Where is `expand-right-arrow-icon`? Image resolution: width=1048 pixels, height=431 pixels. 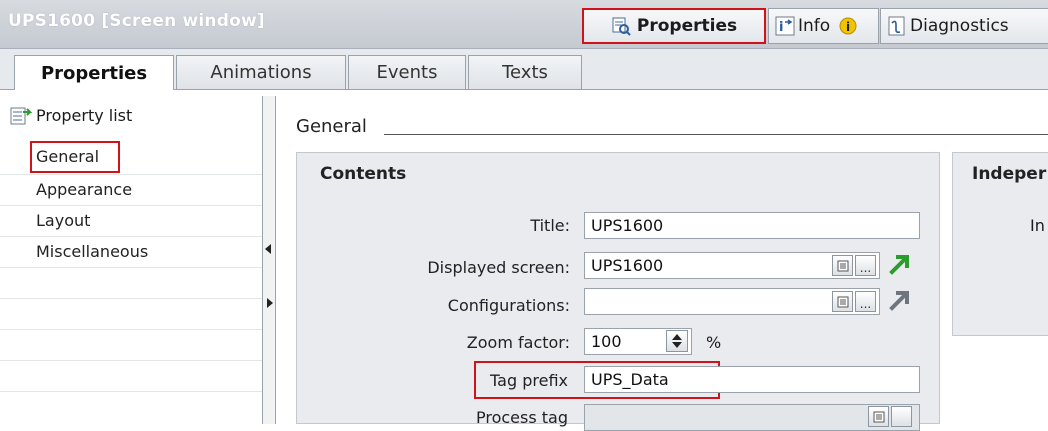 expand-right-arrow-icon is located at coordinates (270, 303).